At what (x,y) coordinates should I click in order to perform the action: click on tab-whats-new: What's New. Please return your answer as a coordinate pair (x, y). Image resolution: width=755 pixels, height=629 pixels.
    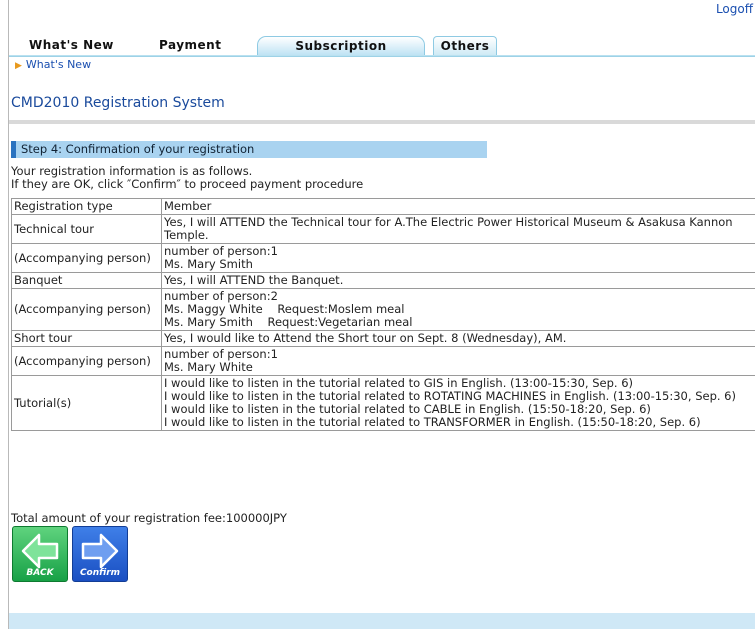
    Looking at the image, I should click on (71, 45).